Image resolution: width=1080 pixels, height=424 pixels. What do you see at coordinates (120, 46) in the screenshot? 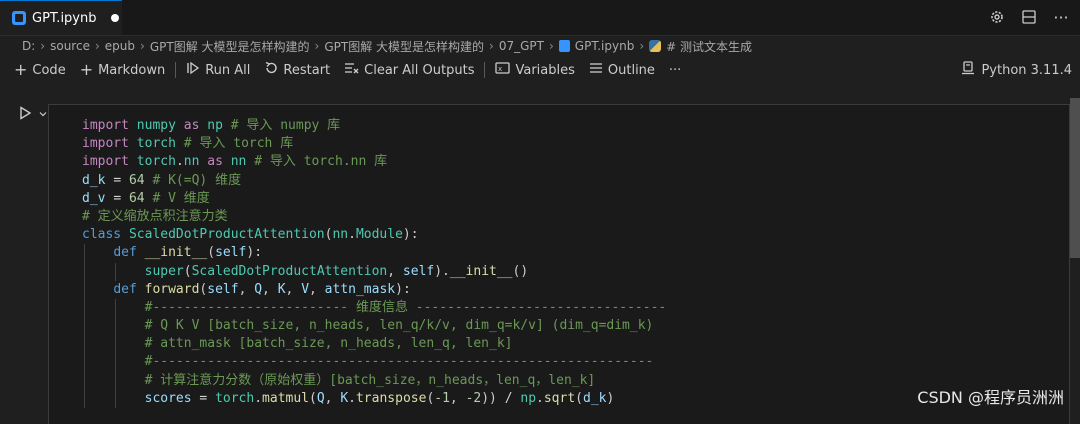
I see `breadcrumb-item: epub` at bounding box center [120, 46].